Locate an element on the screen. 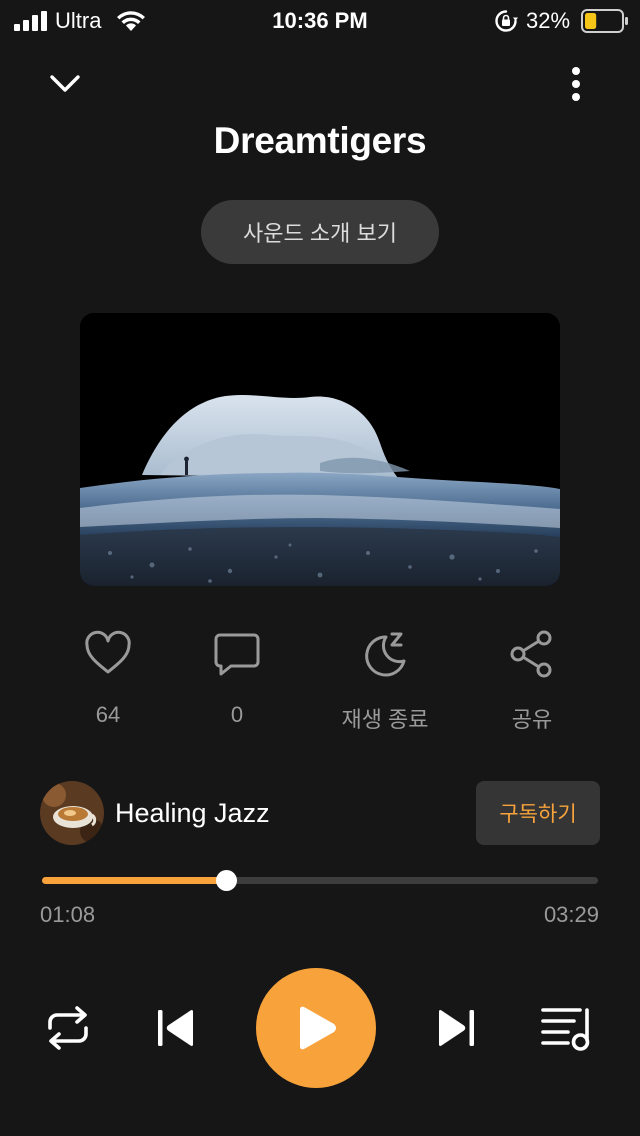 The height and width of the screenshot is (1136, 640). more-vertical-icon is located at coordinates (576, 84).